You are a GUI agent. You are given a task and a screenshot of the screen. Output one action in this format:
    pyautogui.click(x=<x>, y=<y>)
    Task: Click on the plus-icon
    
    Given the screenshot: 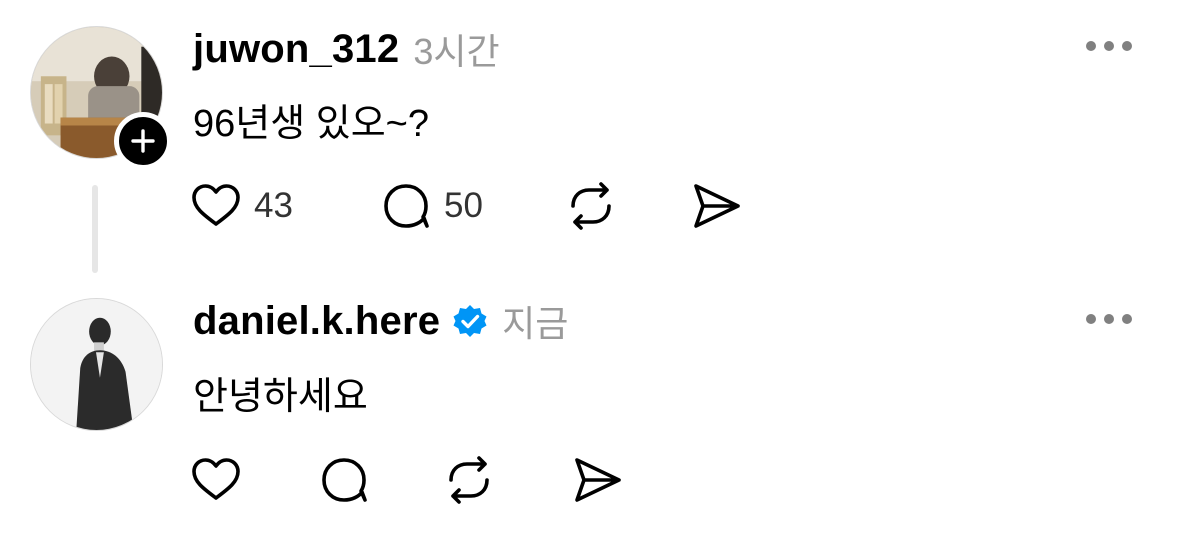 What is the action you would take?
    pyautogui.click(x=143, y=141)
    